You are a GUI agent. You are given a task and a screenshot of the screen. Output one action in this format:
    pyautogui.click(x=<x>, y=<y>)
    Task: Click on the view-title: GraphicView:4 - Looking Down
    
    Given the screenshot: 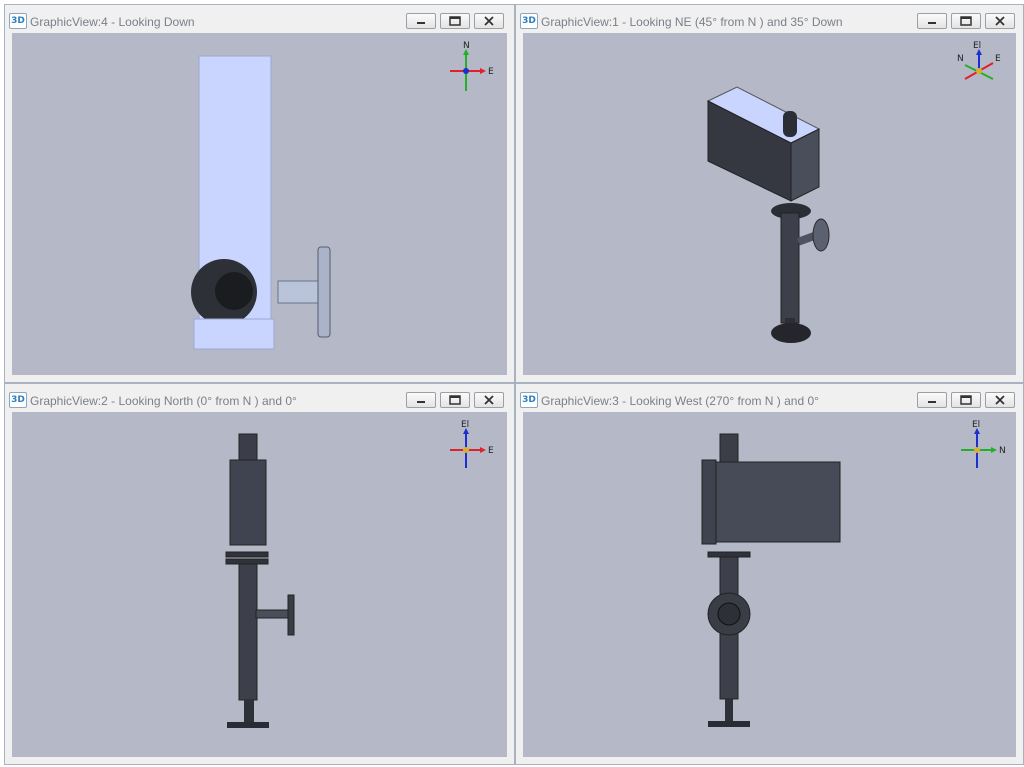 What is the action you would take?
    pyautogui.click(x=112, y=22)
    